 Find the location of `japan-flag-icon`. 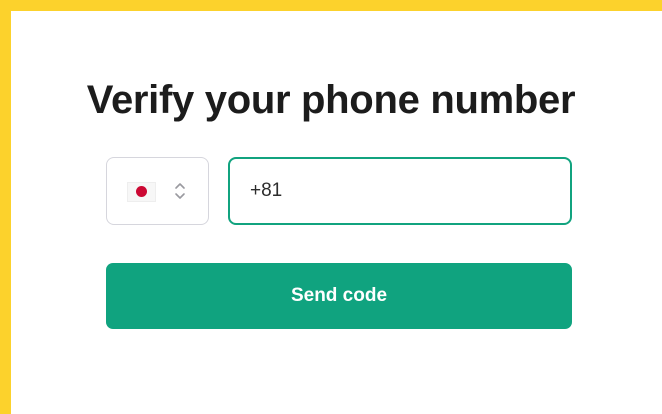

japan-flag-icon is located at coordinates (141, 192).